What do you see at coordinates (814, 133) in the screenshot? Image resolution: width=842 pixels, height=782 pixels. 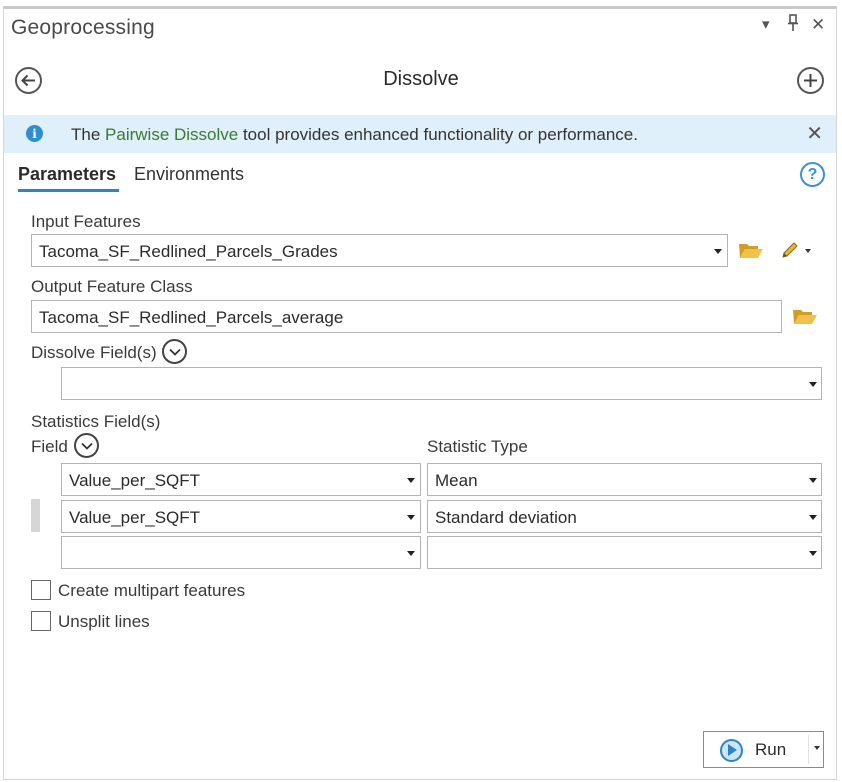 I see `banner-close-icon: ✕` at bounding box center [814, 133].